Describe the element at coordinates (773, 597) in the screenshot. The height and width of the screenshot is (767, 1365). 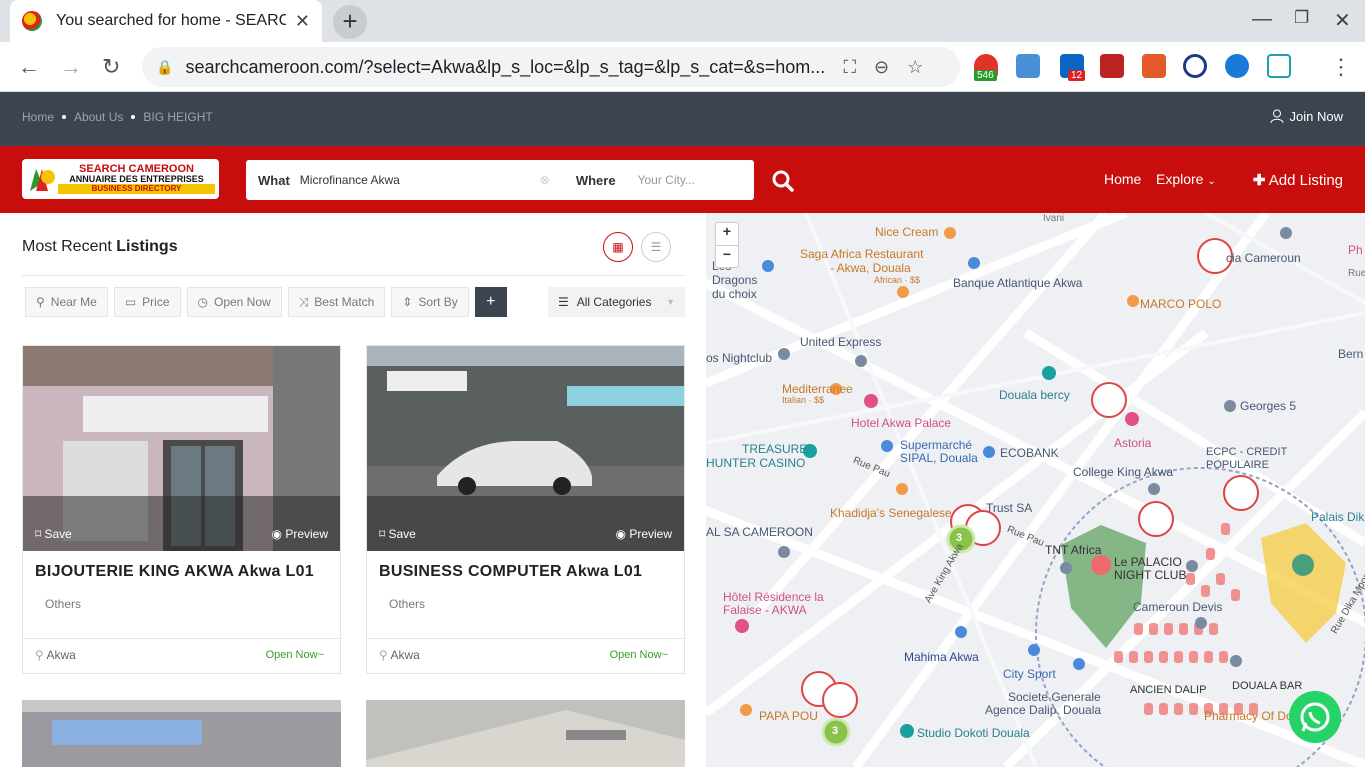
I see `map-label: Hôtel Résidence la` at that location.